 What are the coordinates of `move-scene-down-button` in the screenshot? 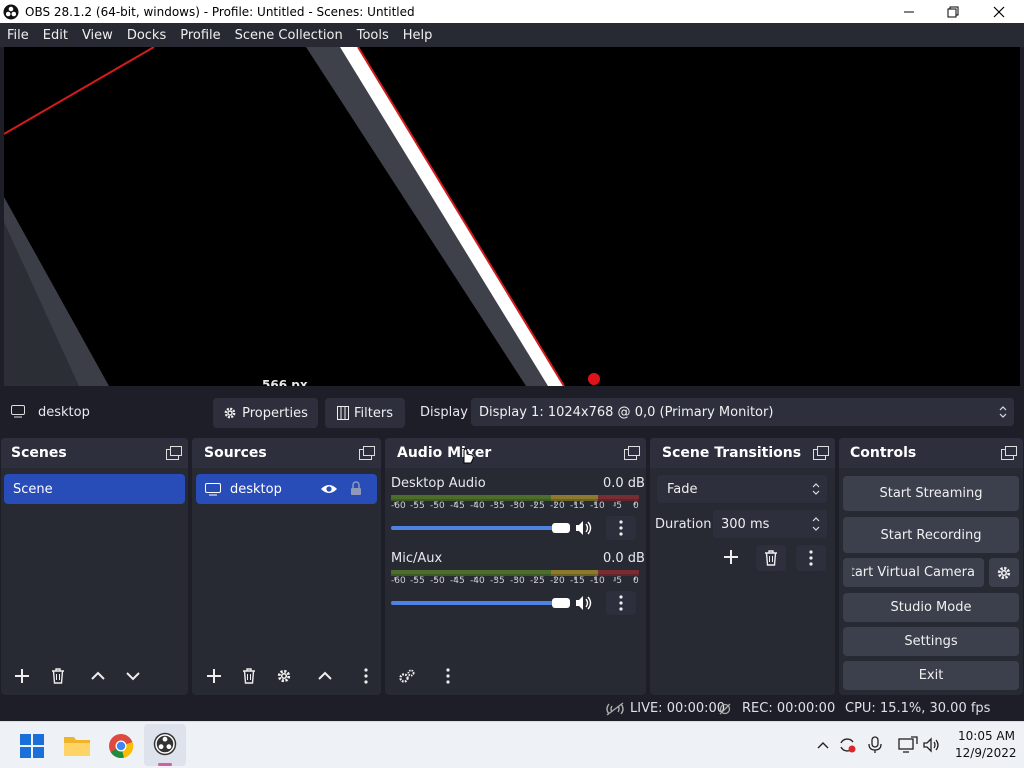 It's located at (133, 676).